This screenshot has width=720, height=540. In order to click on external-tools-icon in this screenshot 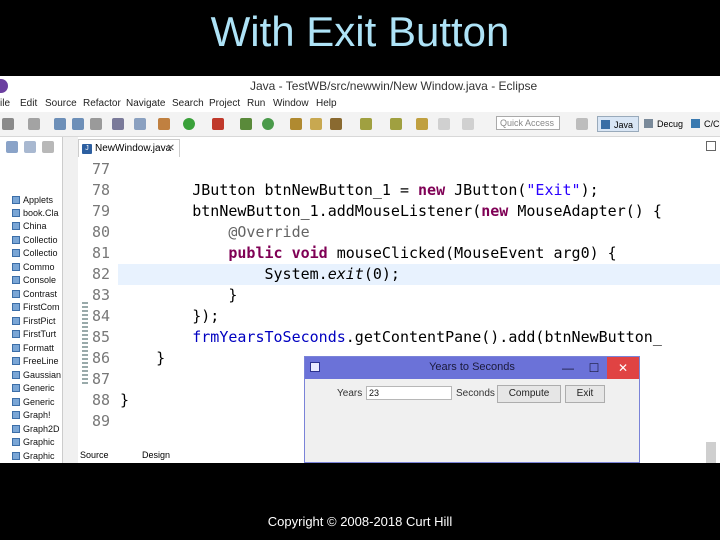, I will do `click(164, 124)`.